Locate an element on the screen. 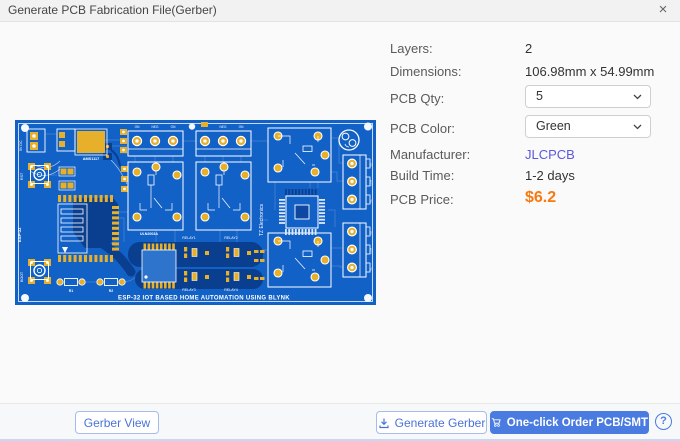  dimensions-value: 106.98mm x 54.99mm is located at coordinates (590, 71).